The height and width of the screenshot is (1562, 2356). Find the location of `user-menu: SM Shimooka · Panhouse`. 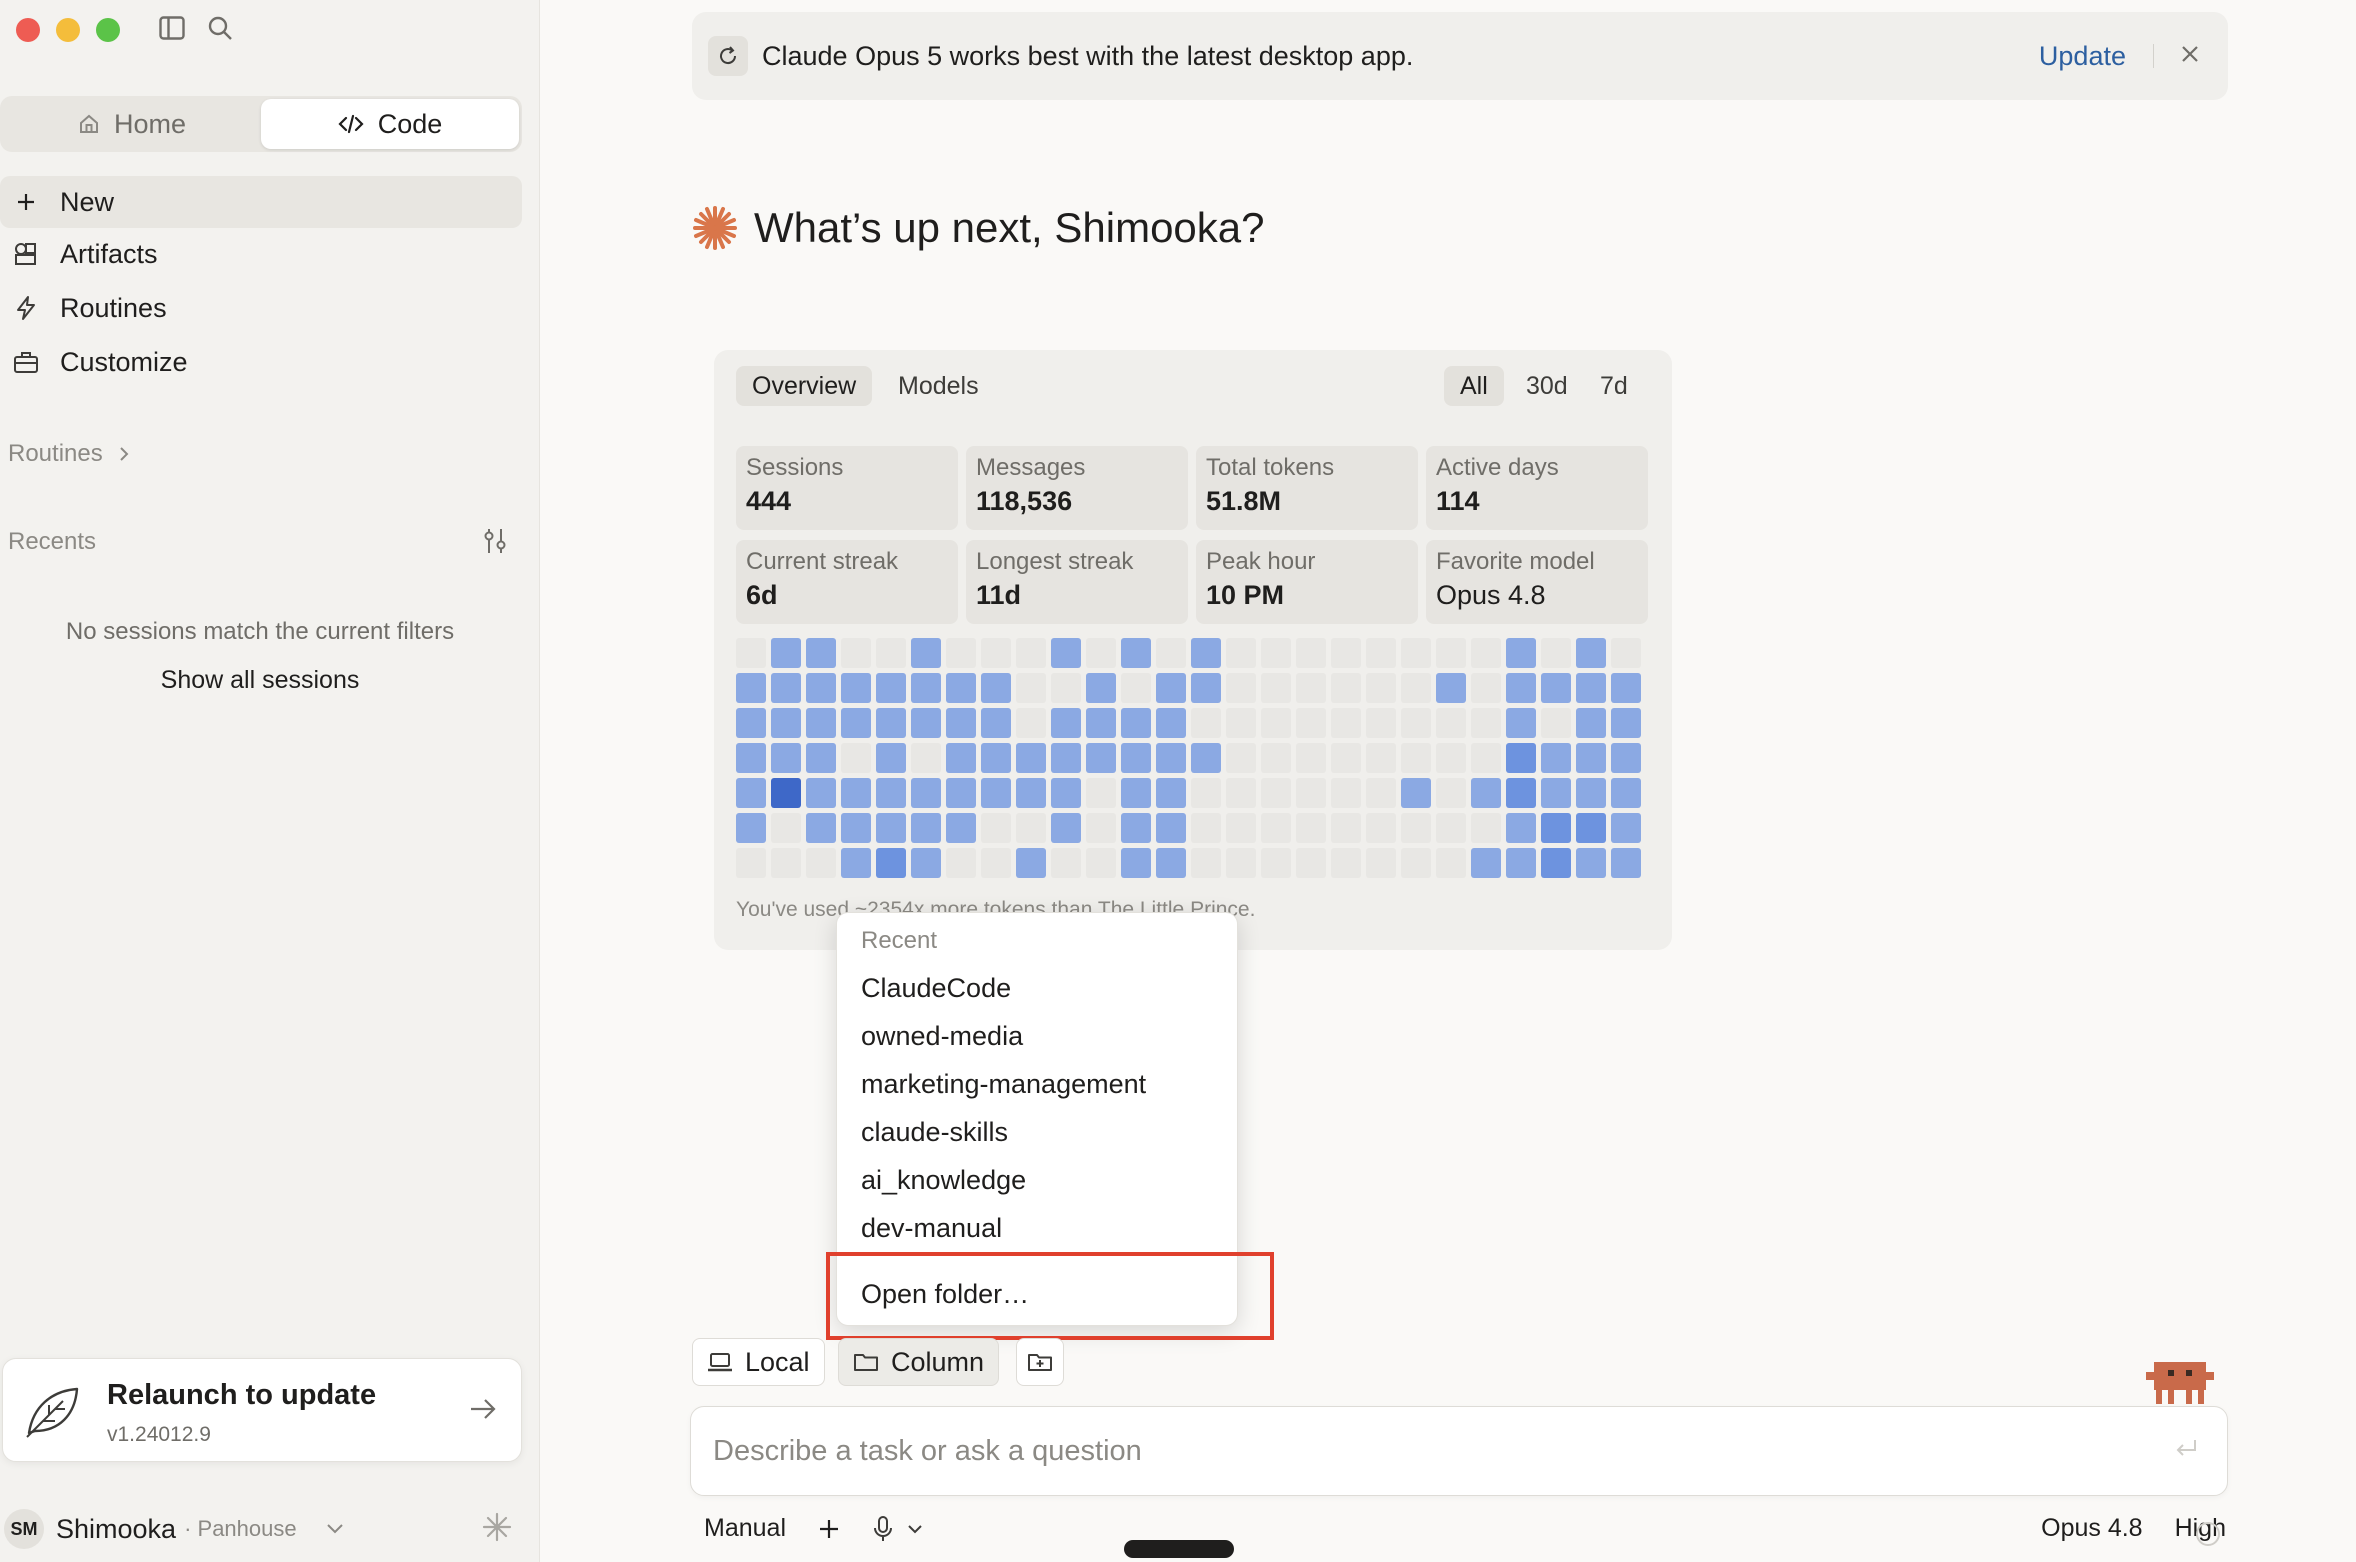

user-menu: SM Shimooka · Panhouse is located at coordinates (260, 1529).